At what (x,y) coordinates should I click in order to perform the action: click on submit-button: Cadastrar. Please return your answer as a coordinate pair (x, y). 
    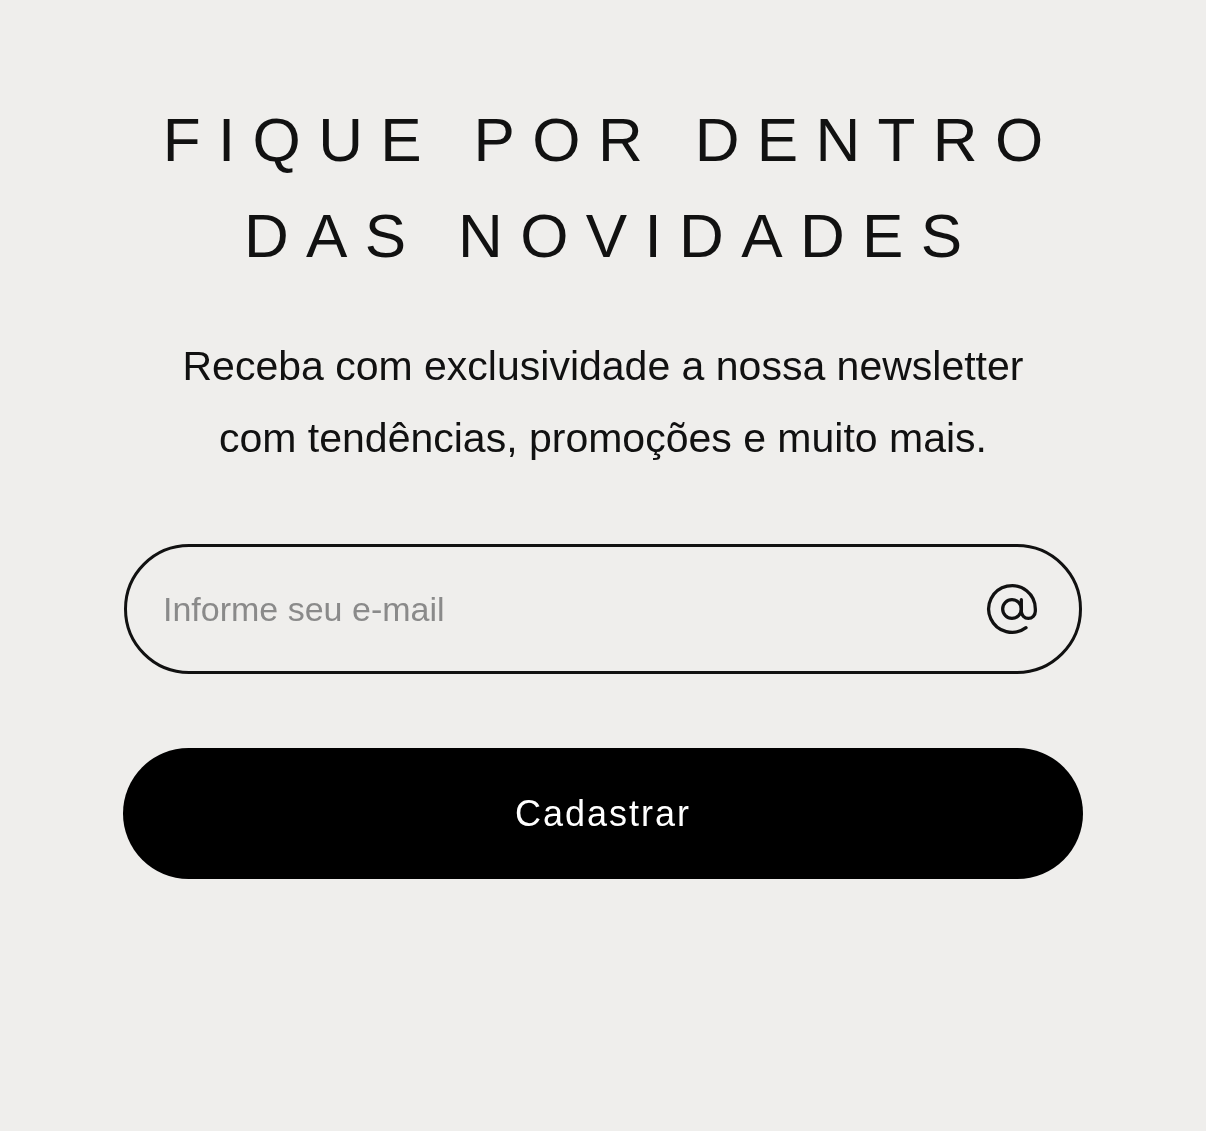
    Looking at the image, I should click on (603, 813).